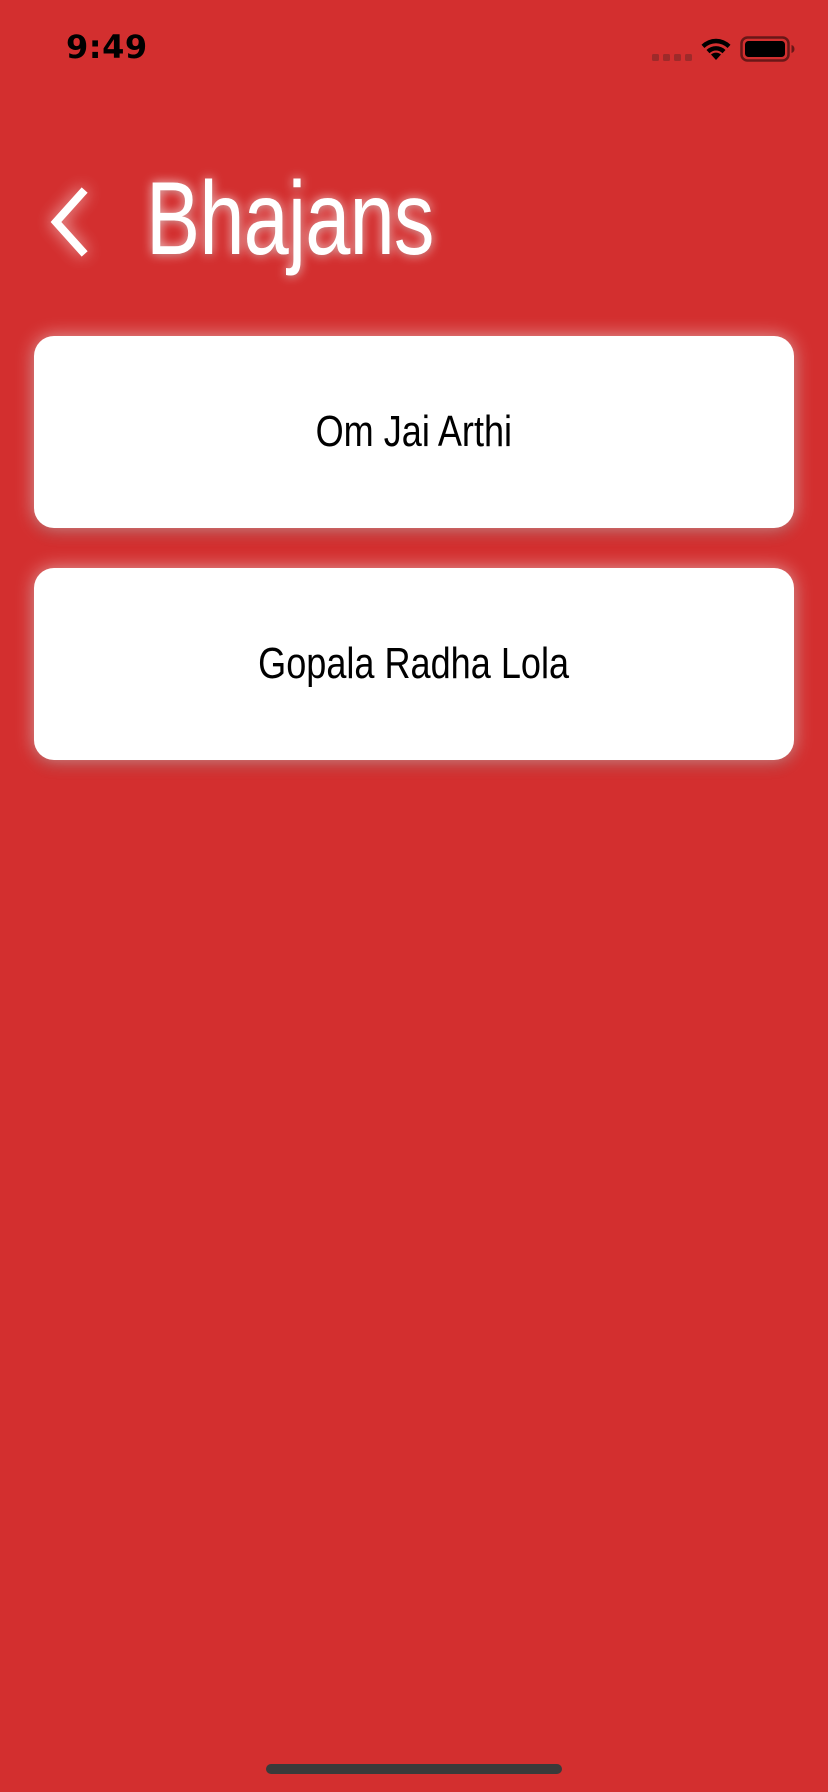 The height and width of the screenshot is (1792, 828). What do you see at coordinates (107, 47) in the screenshot?
I see `status-time: 9:49` at bounding box center [107, 47].